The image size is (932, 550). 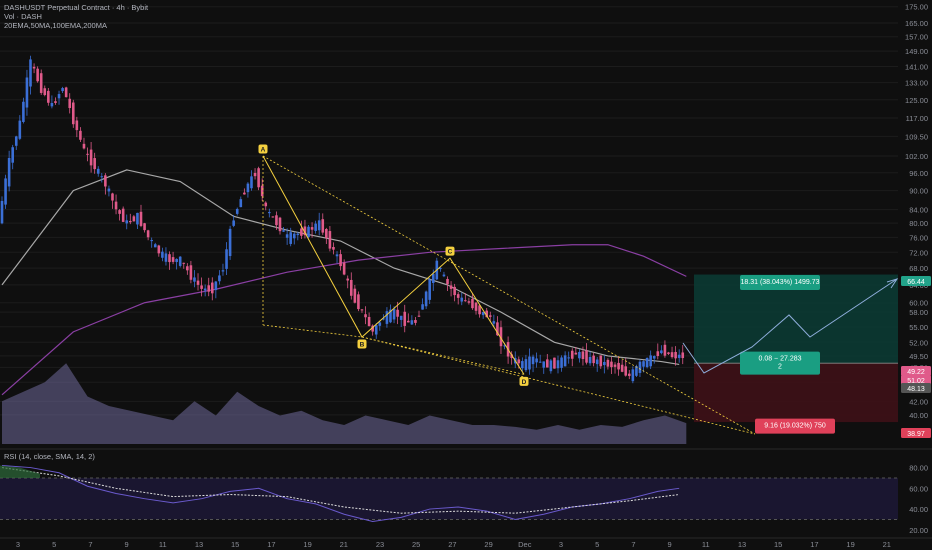 I want to click on entry-badge: 0.08 − 27.283, so click(x=779, y=359).